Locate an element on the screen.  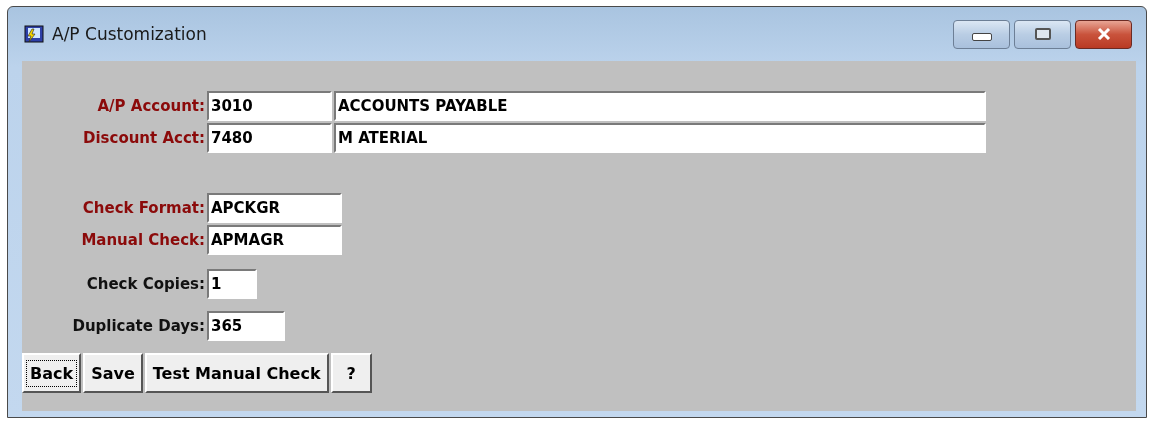
input-field: 1 is located at coordinates (232, 284).